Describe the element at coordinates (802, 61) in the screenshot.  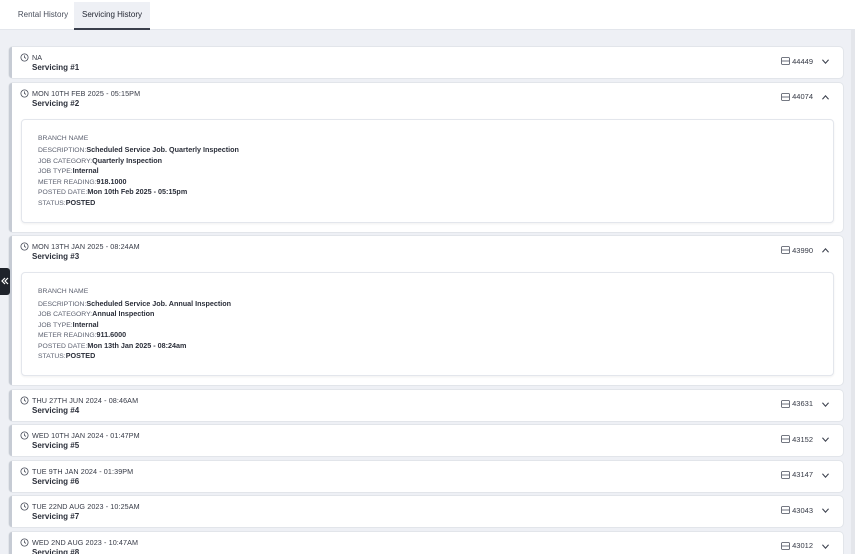
I see `job-id-value: 44449` at that location.